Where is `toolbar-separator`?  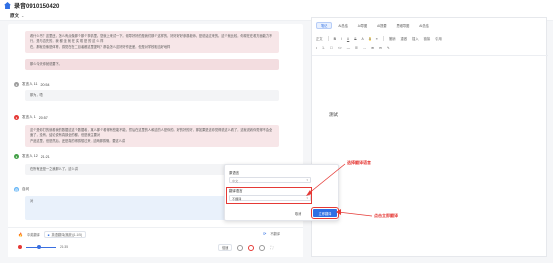 toolbar-separator is located at coordinates (430, 55).